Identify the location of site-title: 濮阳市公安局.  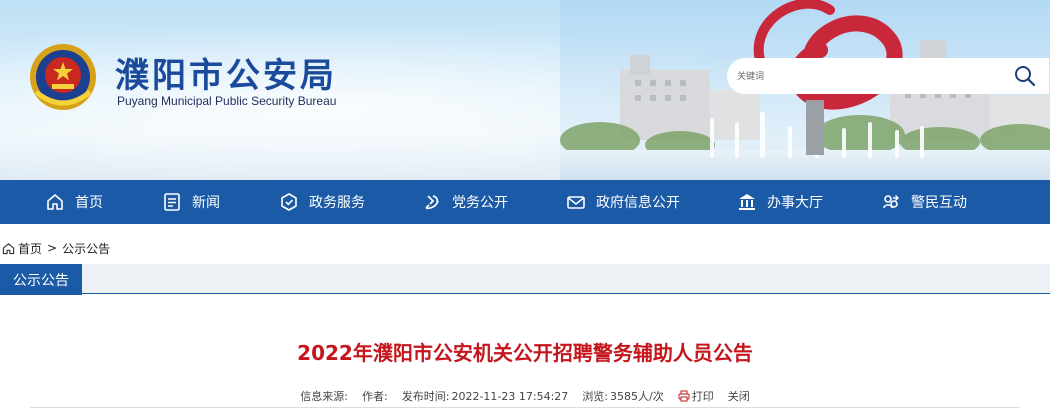
(226, 76).